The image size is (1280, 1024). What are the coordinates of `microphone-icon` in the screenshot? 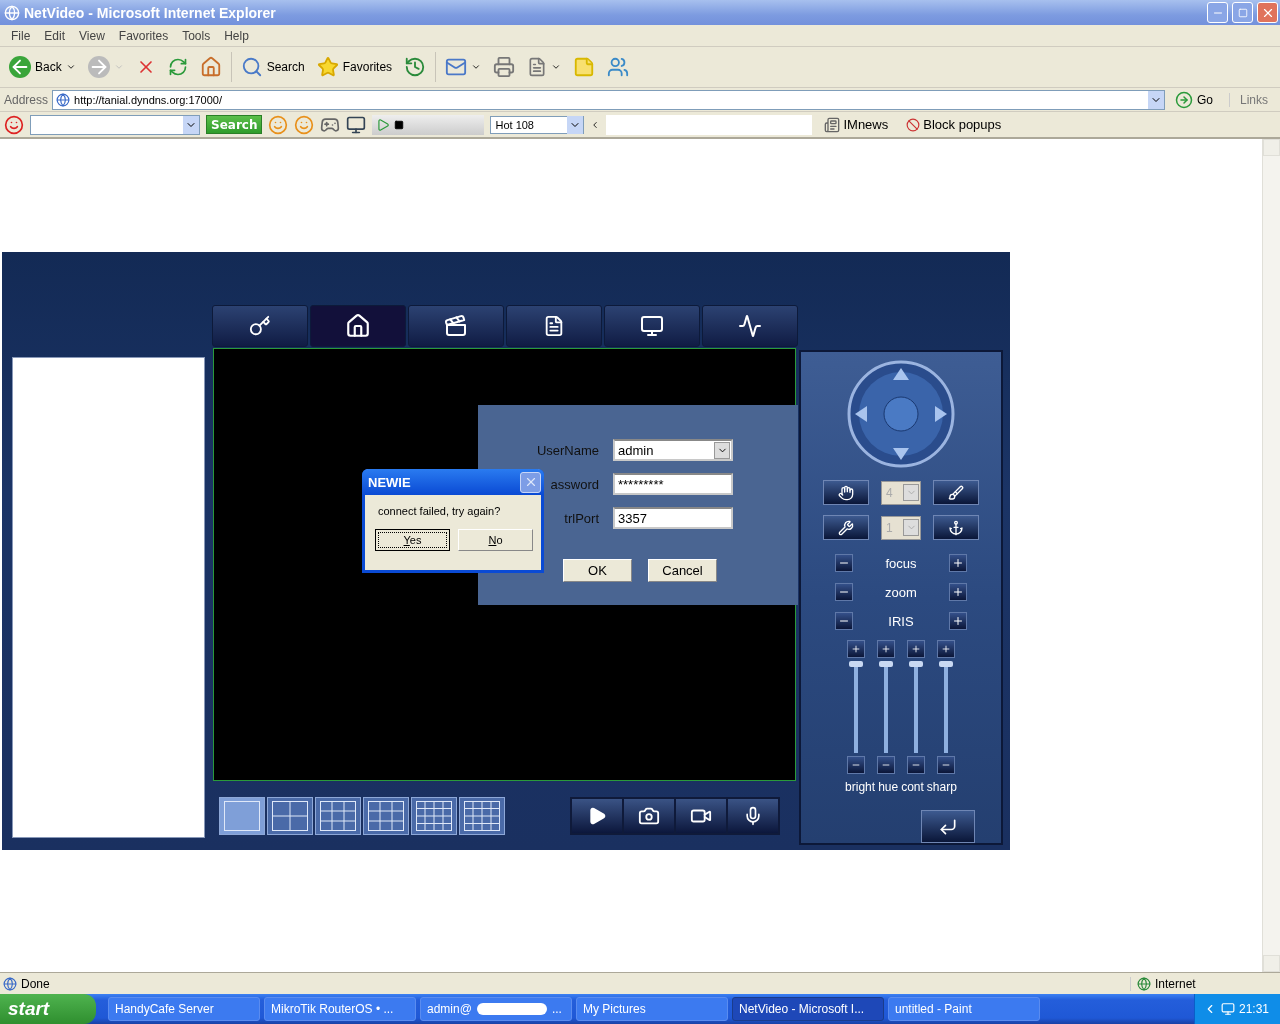 It's located at (753, 815).